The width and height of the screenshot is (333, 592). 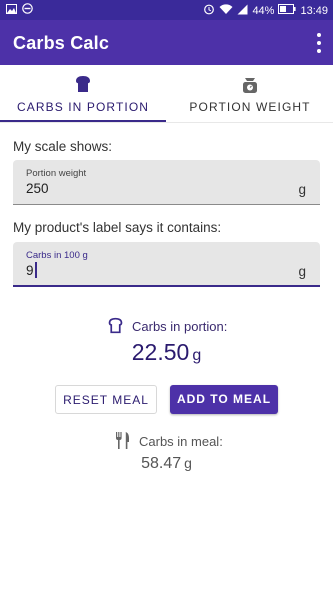 What do you see at coordinates (242, 11) in the screenshot?
I see `signal-icon` at bounding box center [242, 11].